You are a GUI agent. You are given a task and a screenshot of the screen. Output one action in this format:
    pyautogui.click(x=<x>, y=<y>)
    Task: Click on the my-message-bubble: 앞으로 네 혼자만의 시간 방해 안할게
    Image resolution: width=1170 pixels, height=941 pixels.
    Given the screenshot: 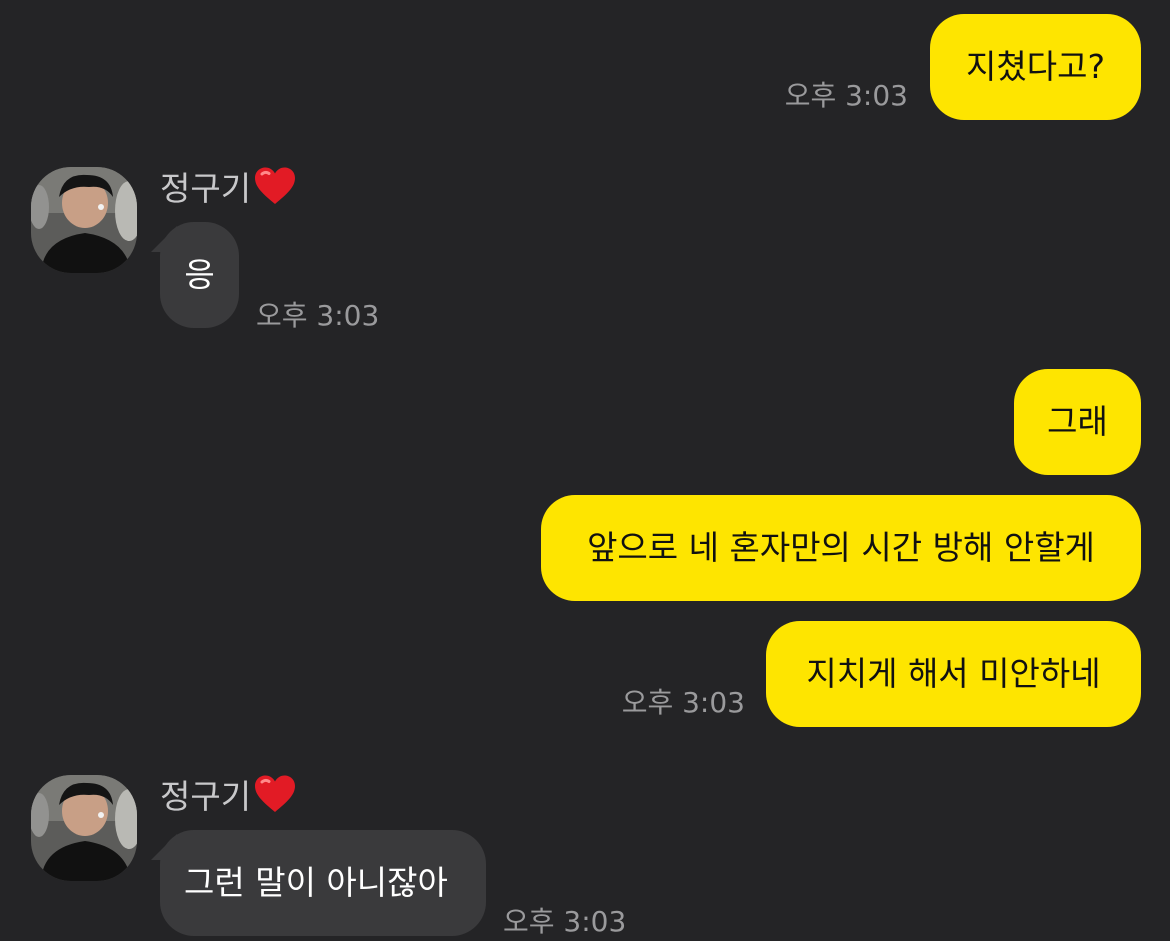 What is the action you would take?
    pyautogui.click(x=841, y=548)
    